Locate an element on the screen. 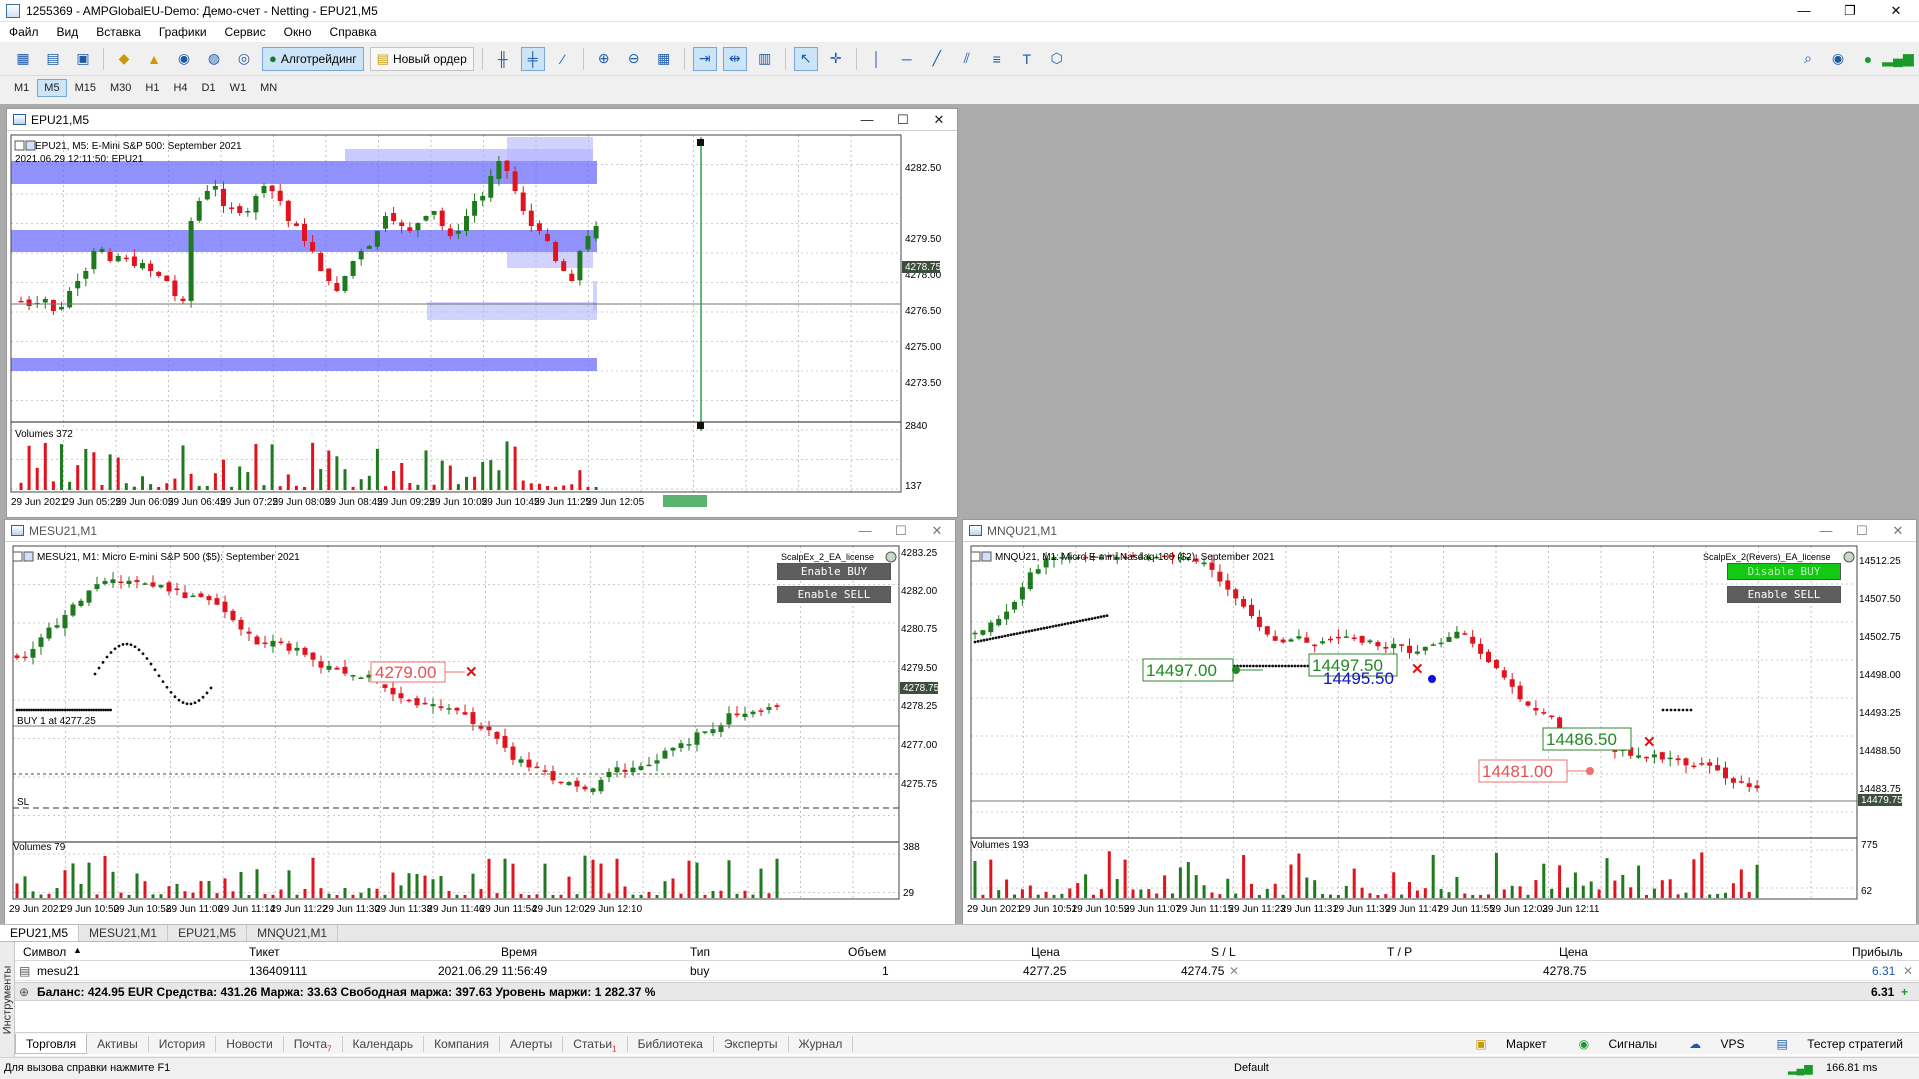  indicators-icon: ▥ is located at coordinates (765, 59).